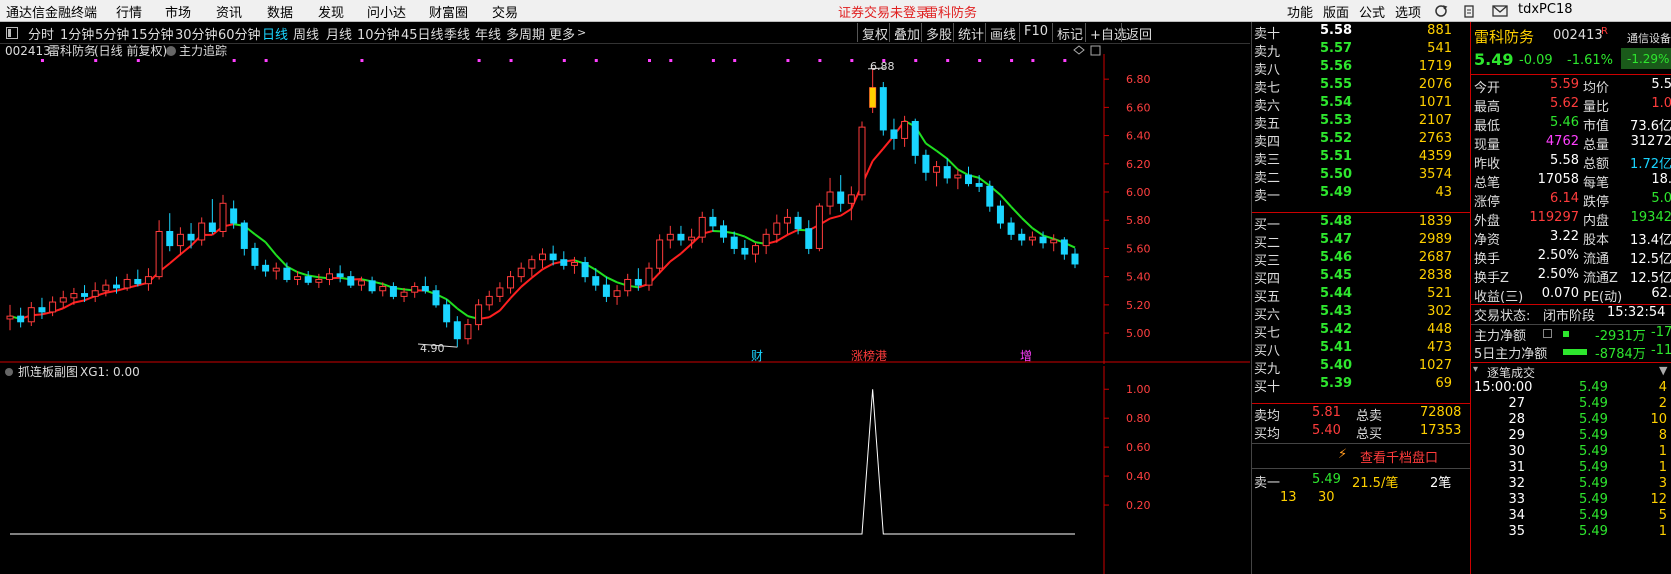  I want to click on maximize-icon, so click(1095, 50).